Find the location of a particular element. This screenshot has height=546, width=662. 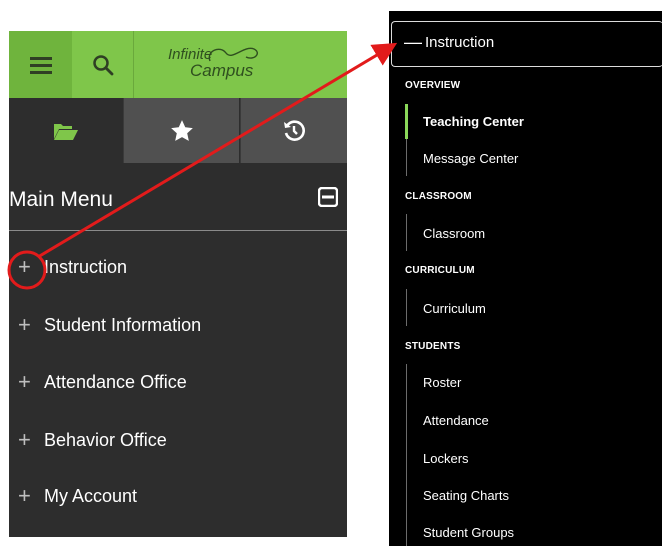

submenu-item-seating-charts: Seating Charts is located at coordinates (466, 495).